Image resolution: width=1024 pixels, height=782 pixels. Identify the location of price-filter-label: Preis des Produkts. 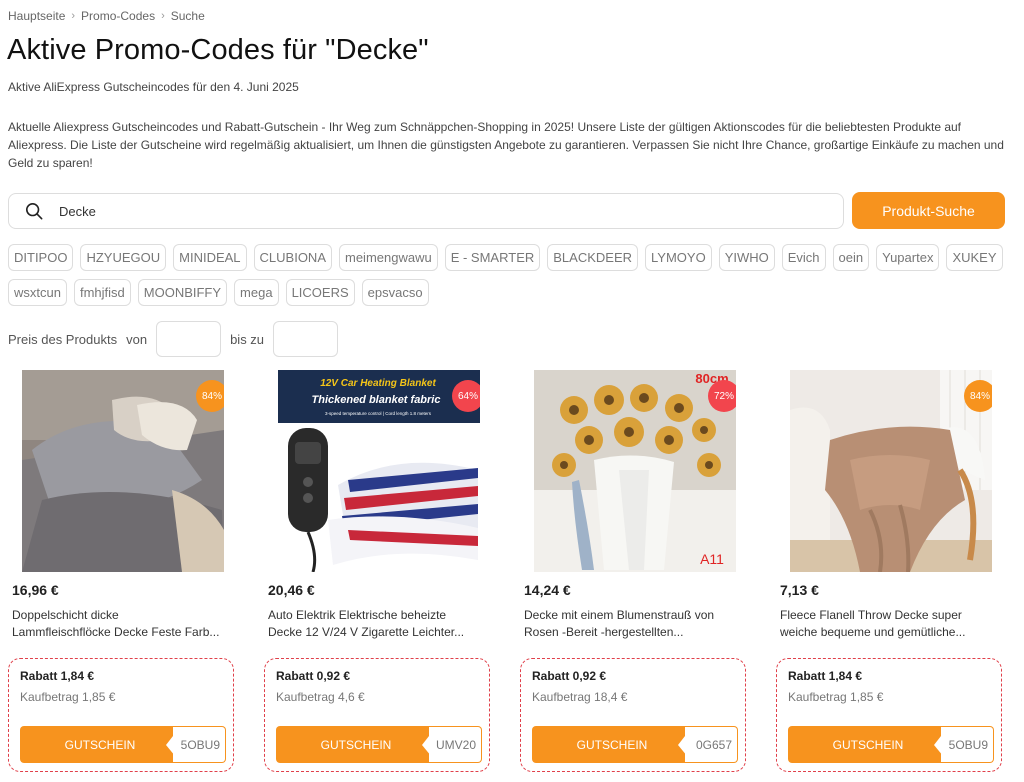
(63, 339).